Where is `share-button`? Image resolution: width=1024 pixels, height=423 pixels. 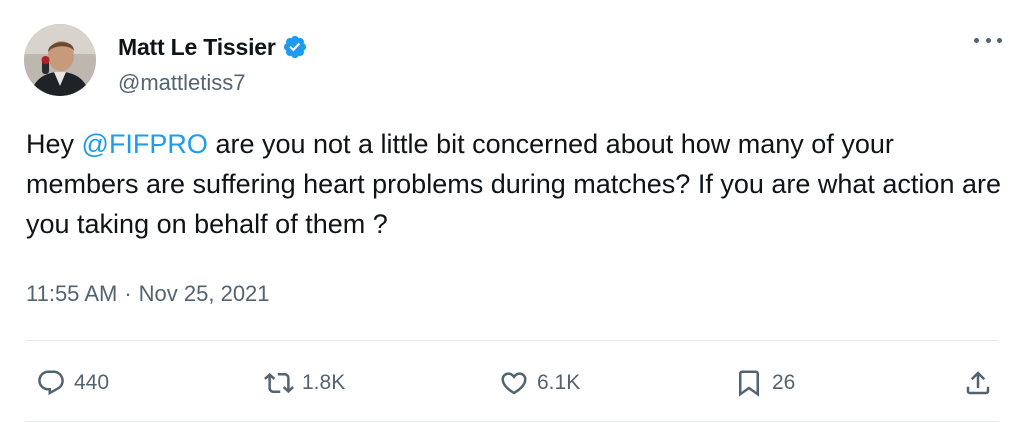 share-button is located at coordinates (978, 383).